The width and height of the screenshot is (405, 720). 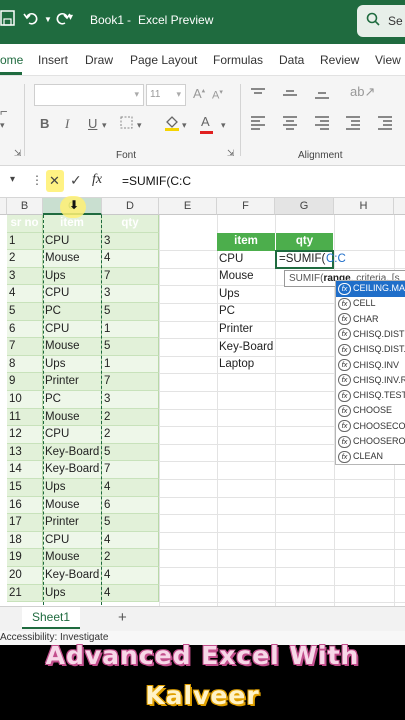 What do you see at coordinates (370, 411) in the screenshot?
I see `autocomplete-item: fx CHOOSE` at bounding box center [370, 411].